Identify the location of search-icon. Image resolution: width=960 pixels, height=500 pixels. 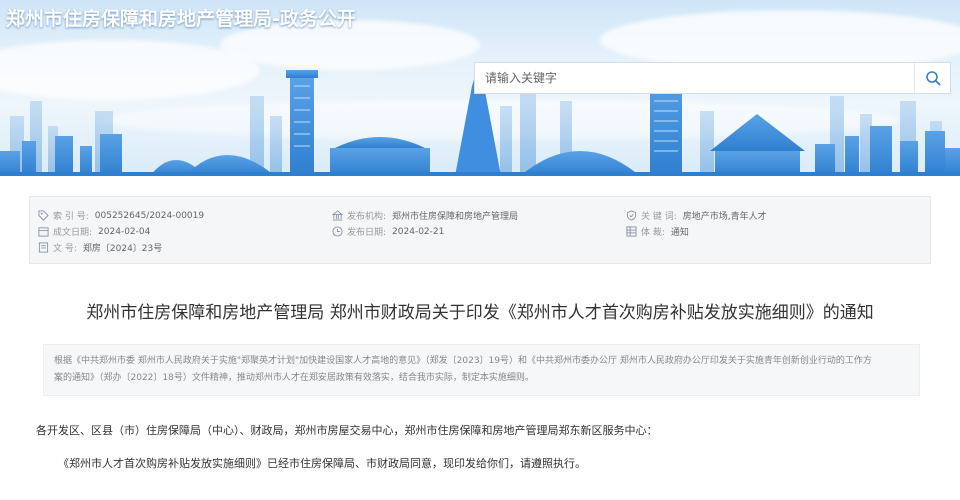
(932, 78).